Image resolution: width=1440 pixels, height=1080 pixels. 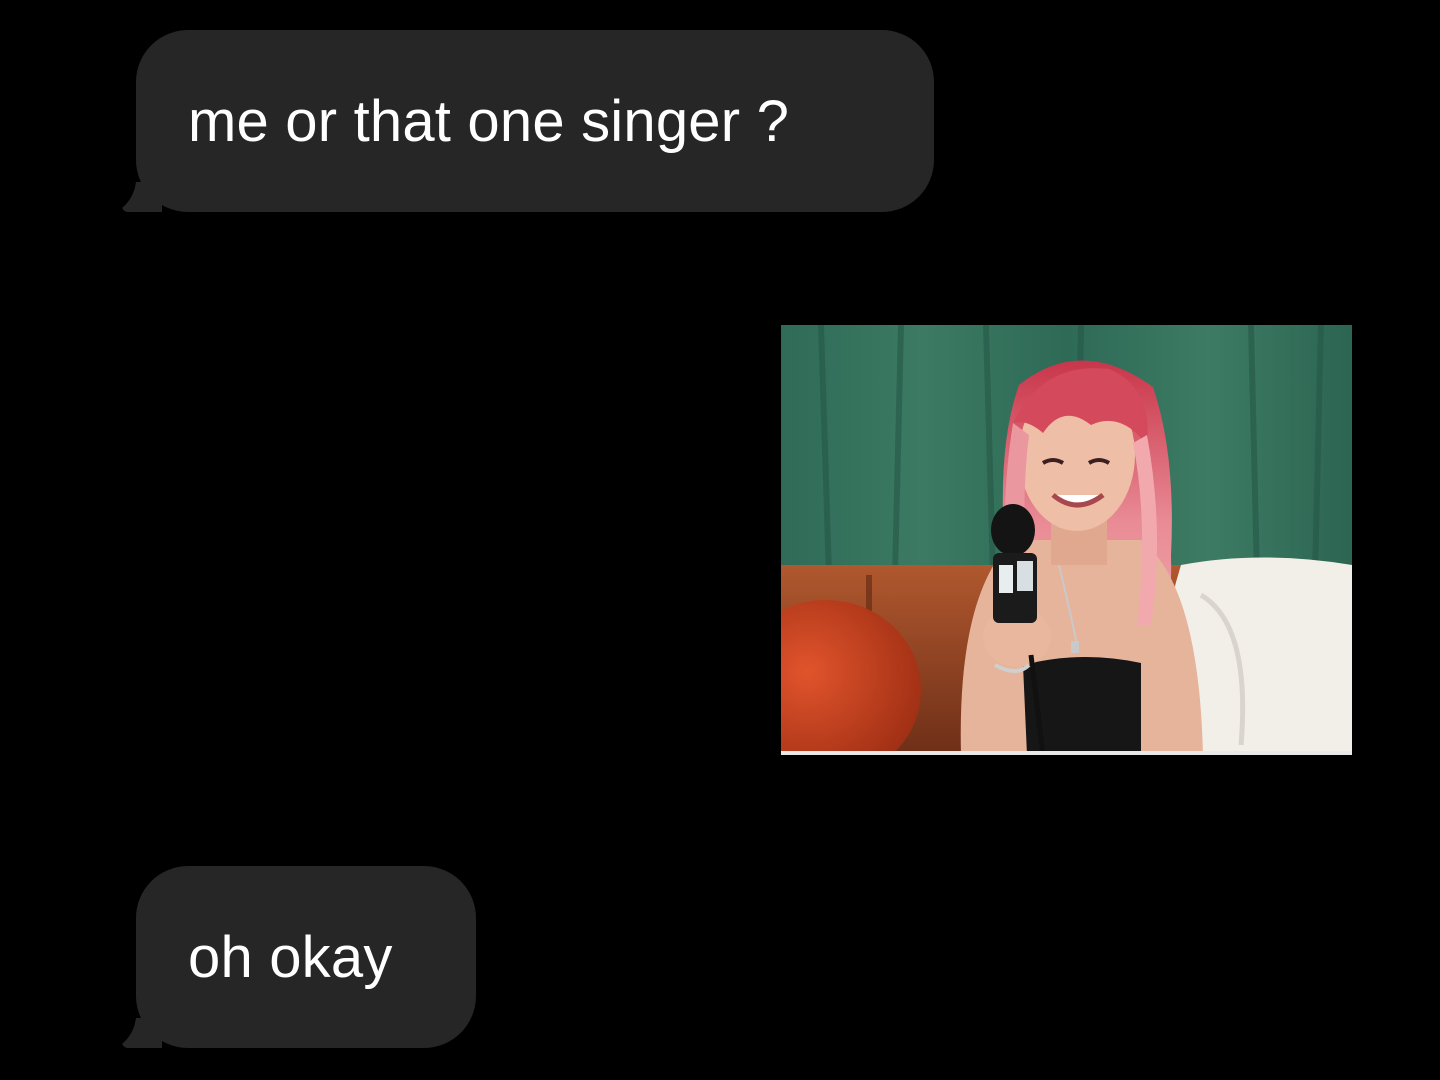 I want to click on message-text: me or that one singer ?, so click(x=489, y=121).